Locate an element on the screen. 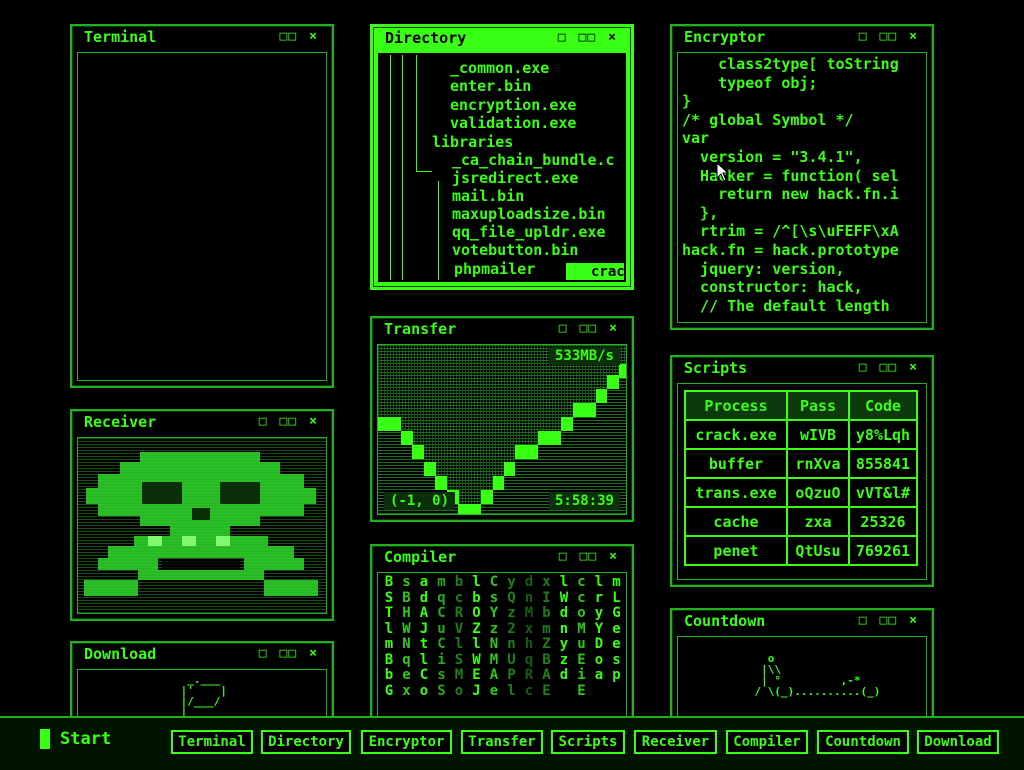 This screenshot has height=770, width=1024. table-row: cache zxa 25326 is located at coordinates (801, 521).